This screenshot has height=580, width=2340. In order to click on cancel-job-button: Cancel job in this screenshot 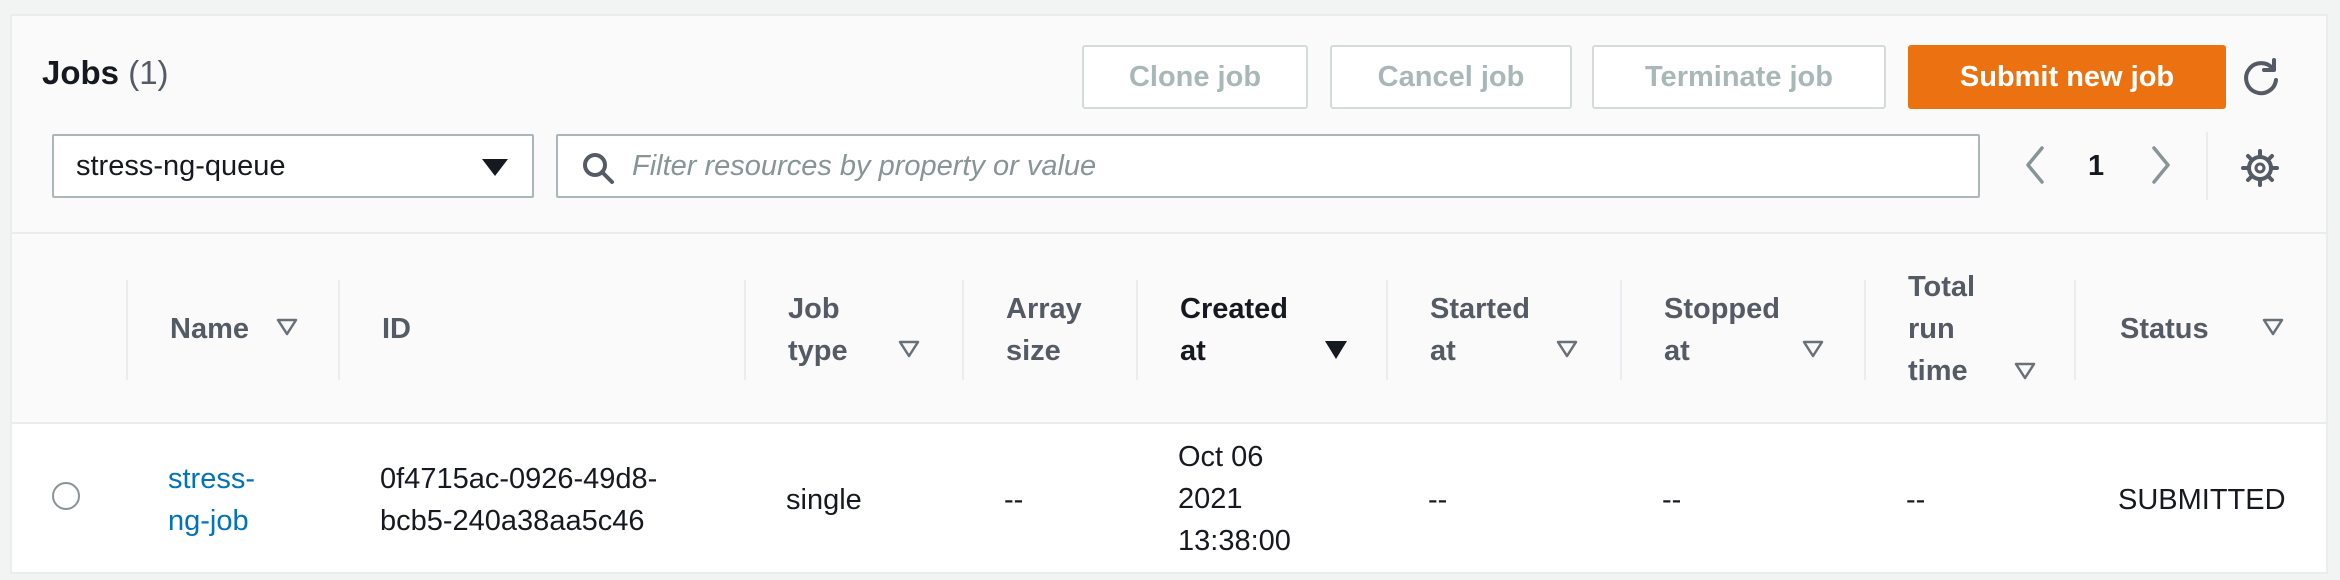, I will do `click(1451, 77)`.